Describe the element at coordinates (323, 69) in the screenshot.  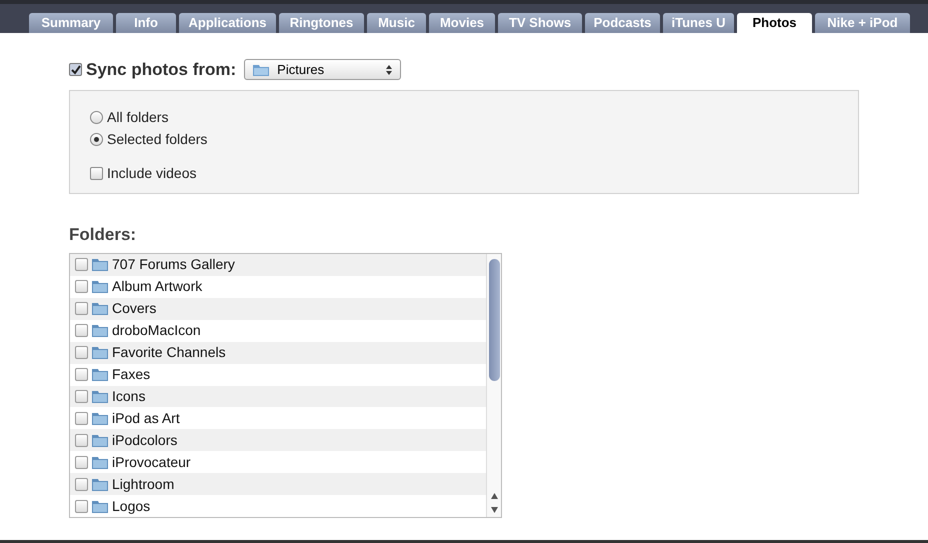
I see `source-dropdown: Pictures` at that location.